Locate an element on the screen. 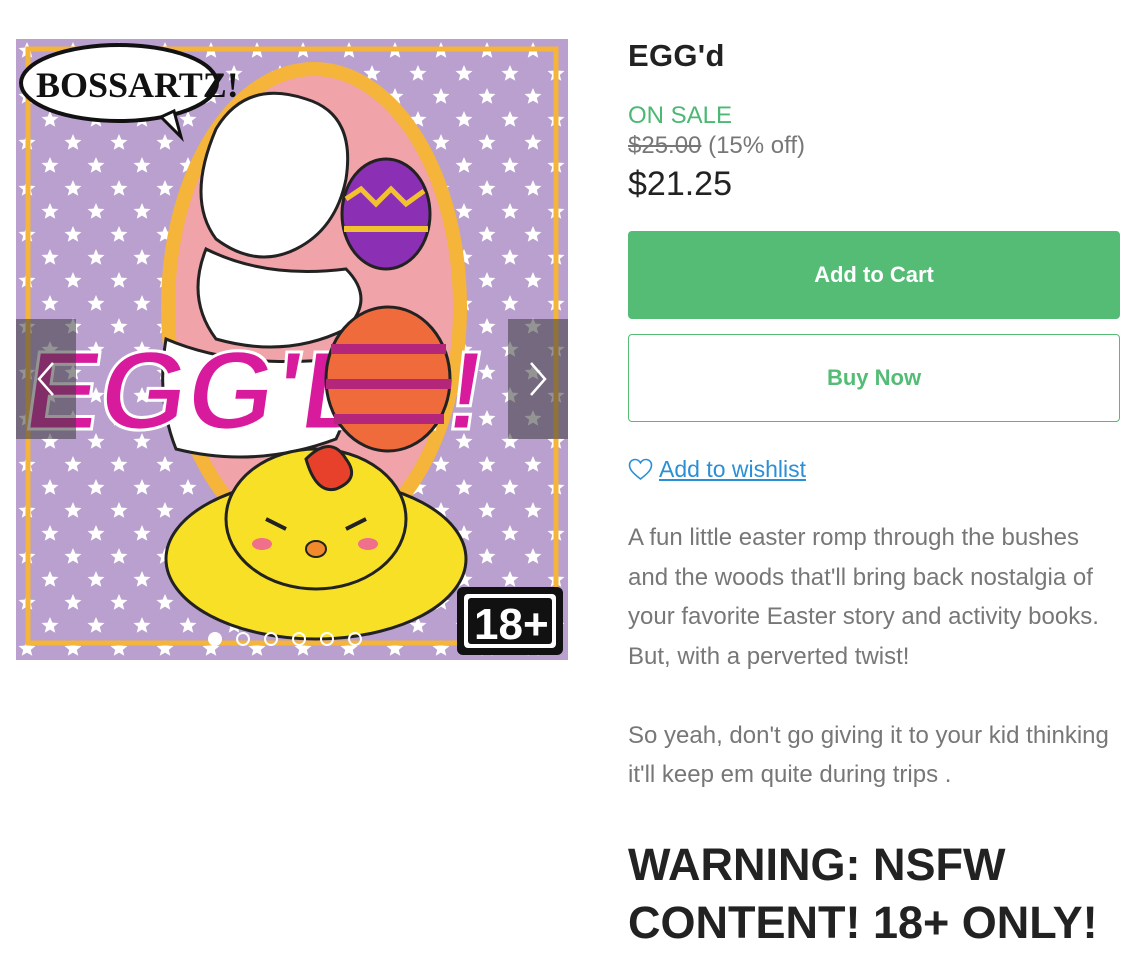 The width and height of the screenshot is (1130, 965). chevron-right-icon is located at coordinates (538, 379).